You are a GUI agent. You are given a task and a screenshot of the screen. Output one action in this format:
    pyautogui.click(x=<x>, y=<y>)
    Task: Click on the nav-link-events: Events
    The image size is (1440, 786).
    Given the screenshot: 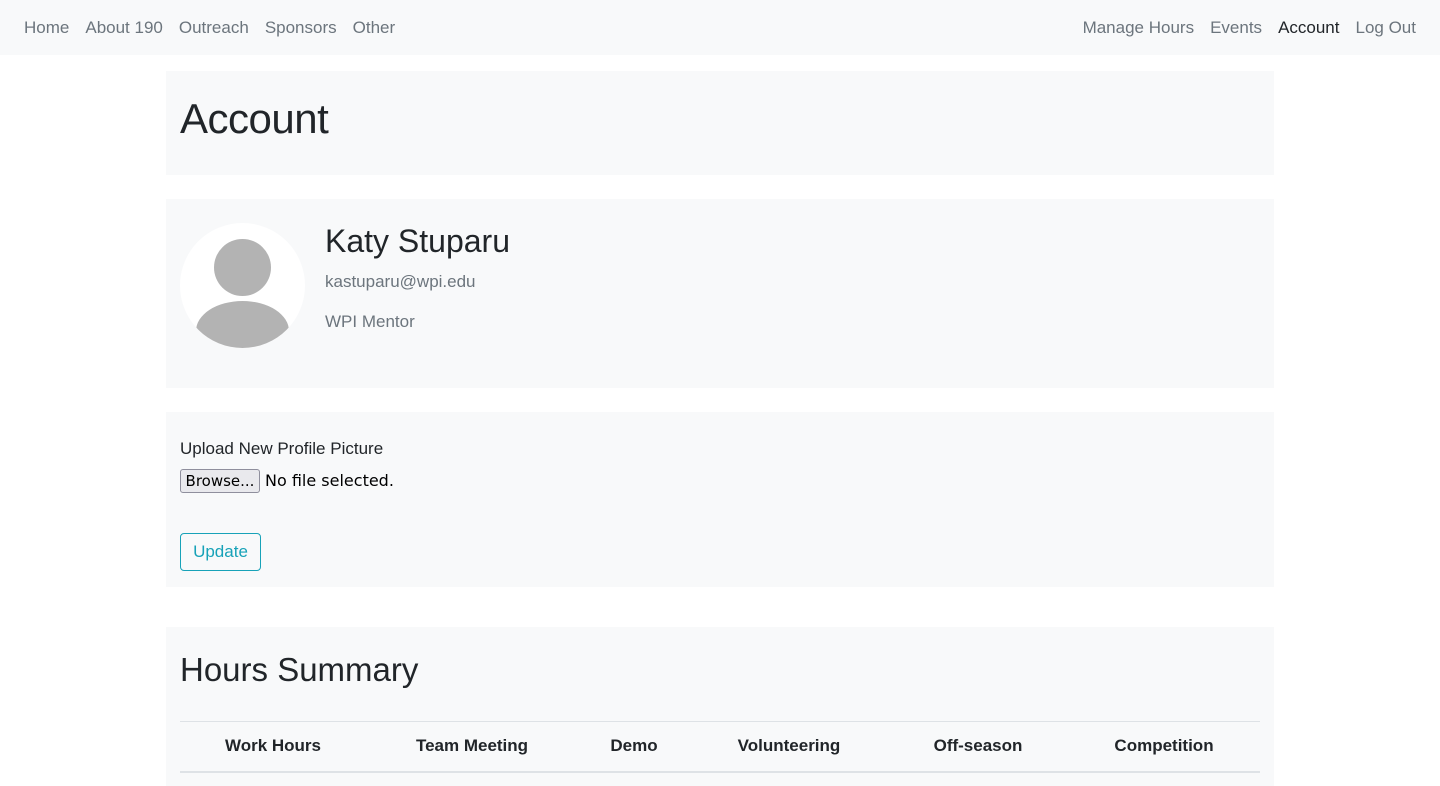 What is the action you would take?
    pyautogui.click(x=1236, y=28)
    